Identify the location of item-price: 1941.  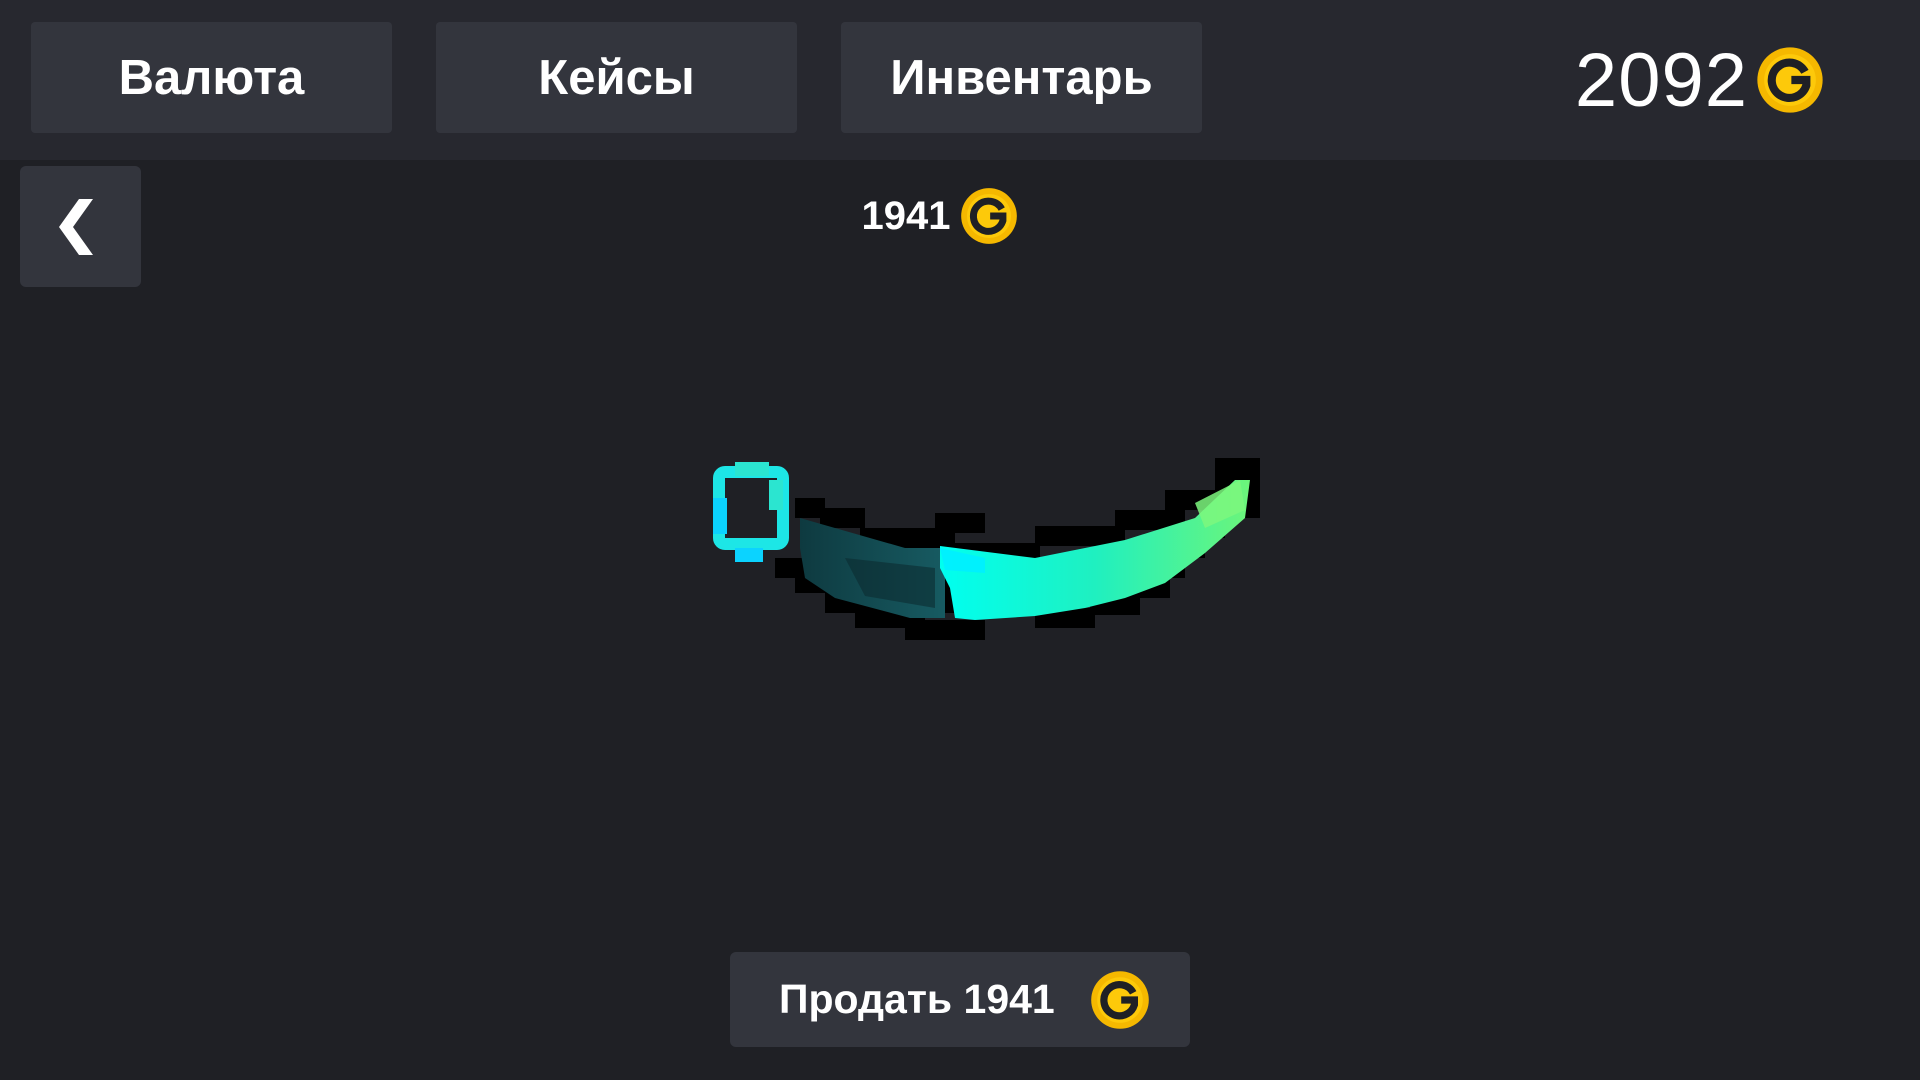
(960, 216).